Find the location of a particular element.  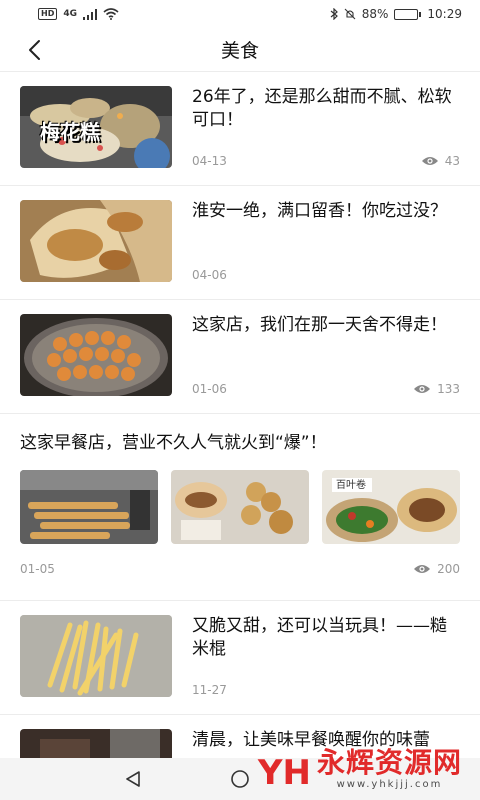

article-date: 11-27 is located at coordinates (209, 690).